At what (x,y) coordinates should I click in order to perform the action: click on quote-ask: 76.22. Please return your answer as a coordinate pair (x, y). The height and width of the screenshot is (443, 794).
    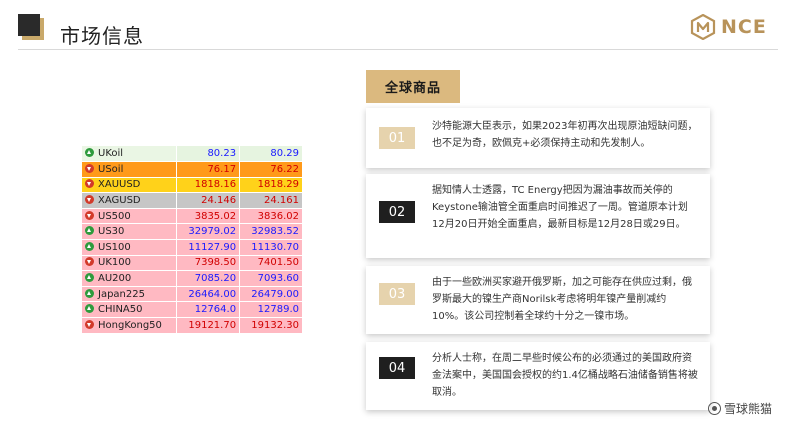
    Looking at the image, I should click on (271, 169).